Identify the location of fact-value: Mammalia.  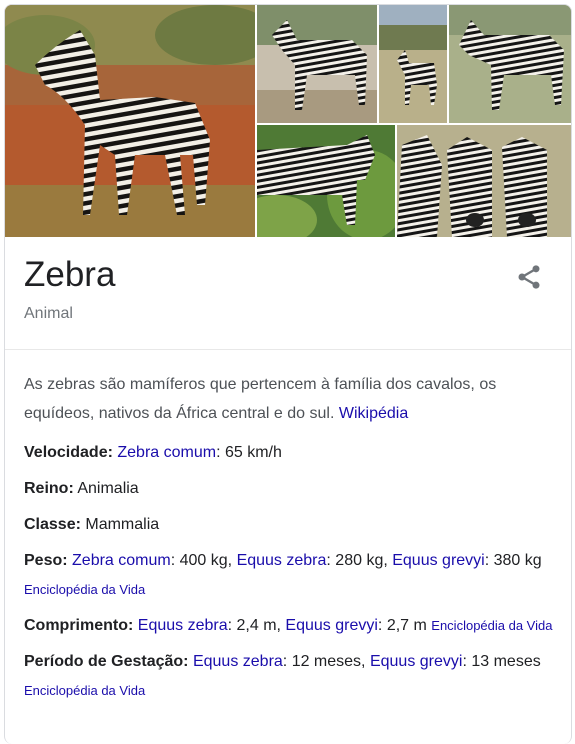
(120, 524).